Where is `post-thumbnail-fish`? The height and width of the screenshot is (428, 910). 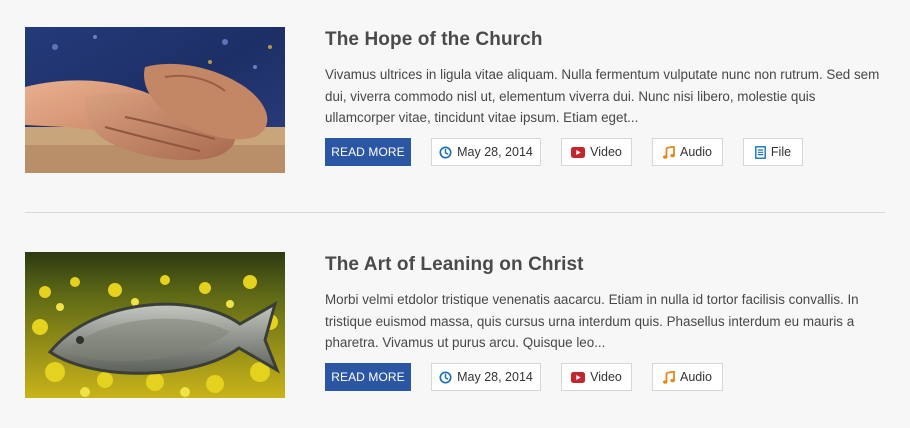
post-thumbnail-fish is located at coordinates (155, 325).